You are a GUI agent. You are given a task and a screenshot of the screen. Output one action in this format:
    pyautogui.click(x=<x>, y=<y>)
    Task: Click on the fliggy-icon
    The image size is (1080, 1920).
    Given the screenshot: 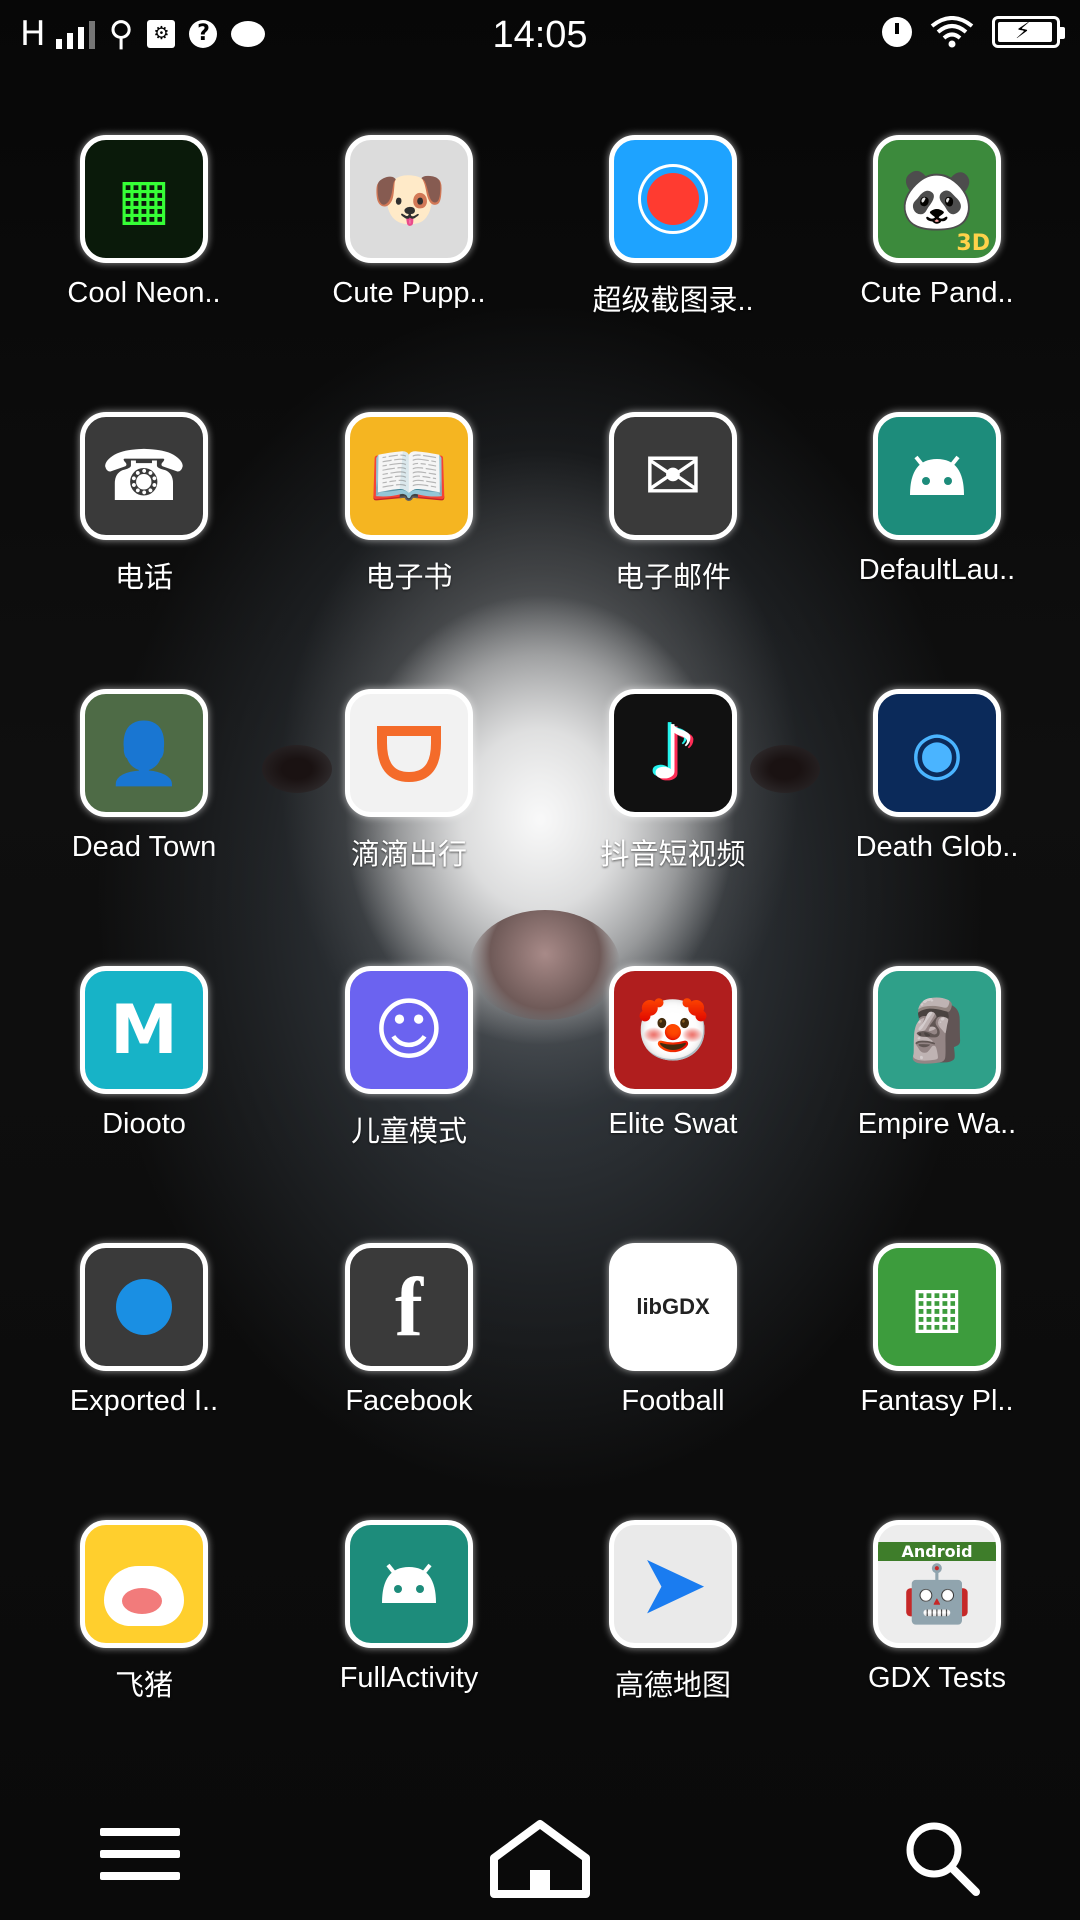 What is the action you would take?
    pyautogui.click(x=144, y=1584)
    